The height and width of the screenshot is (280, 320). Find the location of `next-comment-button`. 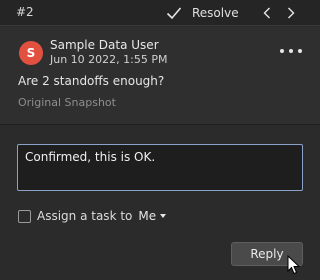

next-comment-button is located at coordinates (291, 13).